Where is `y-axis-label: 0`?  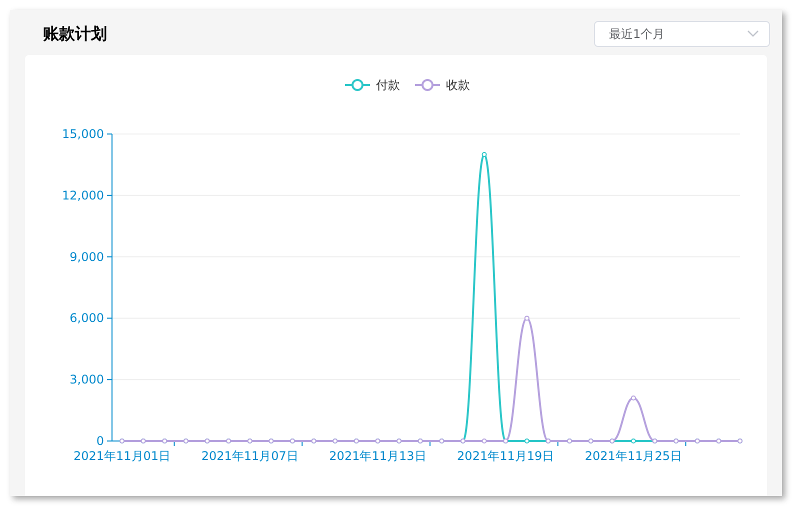 y-axis-label: 0 is located at coordinates (100, 441).